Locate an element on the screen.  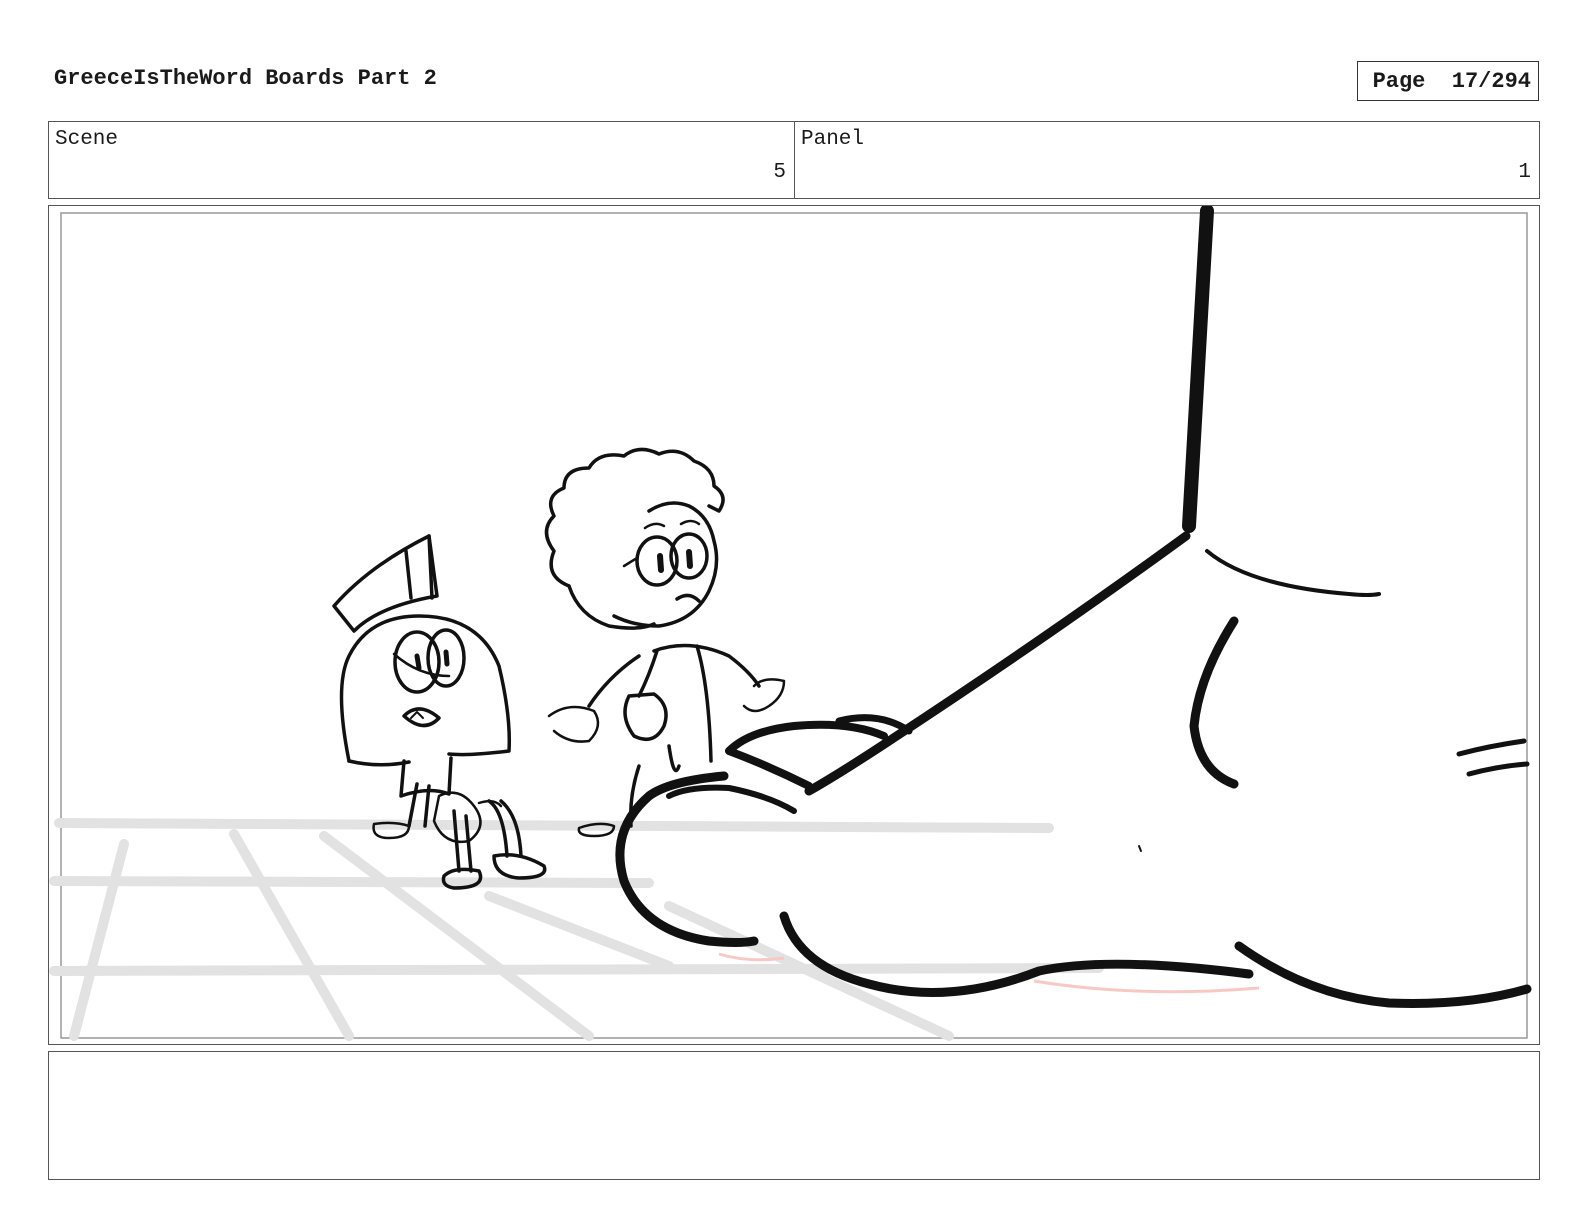
panel-label: Panel is located at coordinates (833, 139).